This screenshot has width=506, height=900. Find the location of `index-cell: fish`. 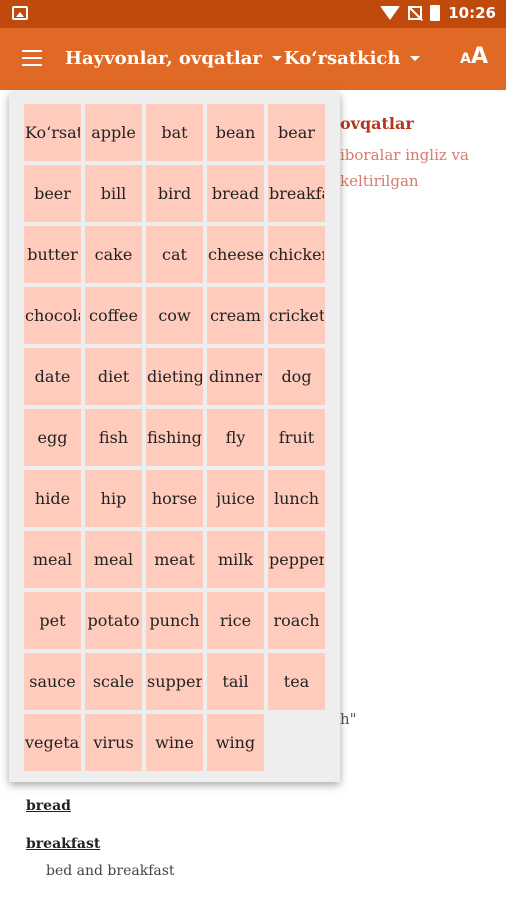

index-cell: fish is located at coordinates (113, 437).